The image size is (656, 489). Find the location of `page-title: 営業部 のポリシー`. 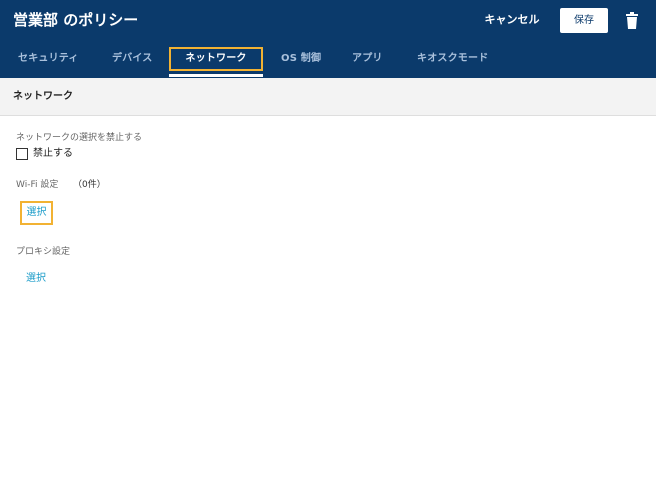

page-title: 営業部 のポリシー is located at coordinates (76, 20).